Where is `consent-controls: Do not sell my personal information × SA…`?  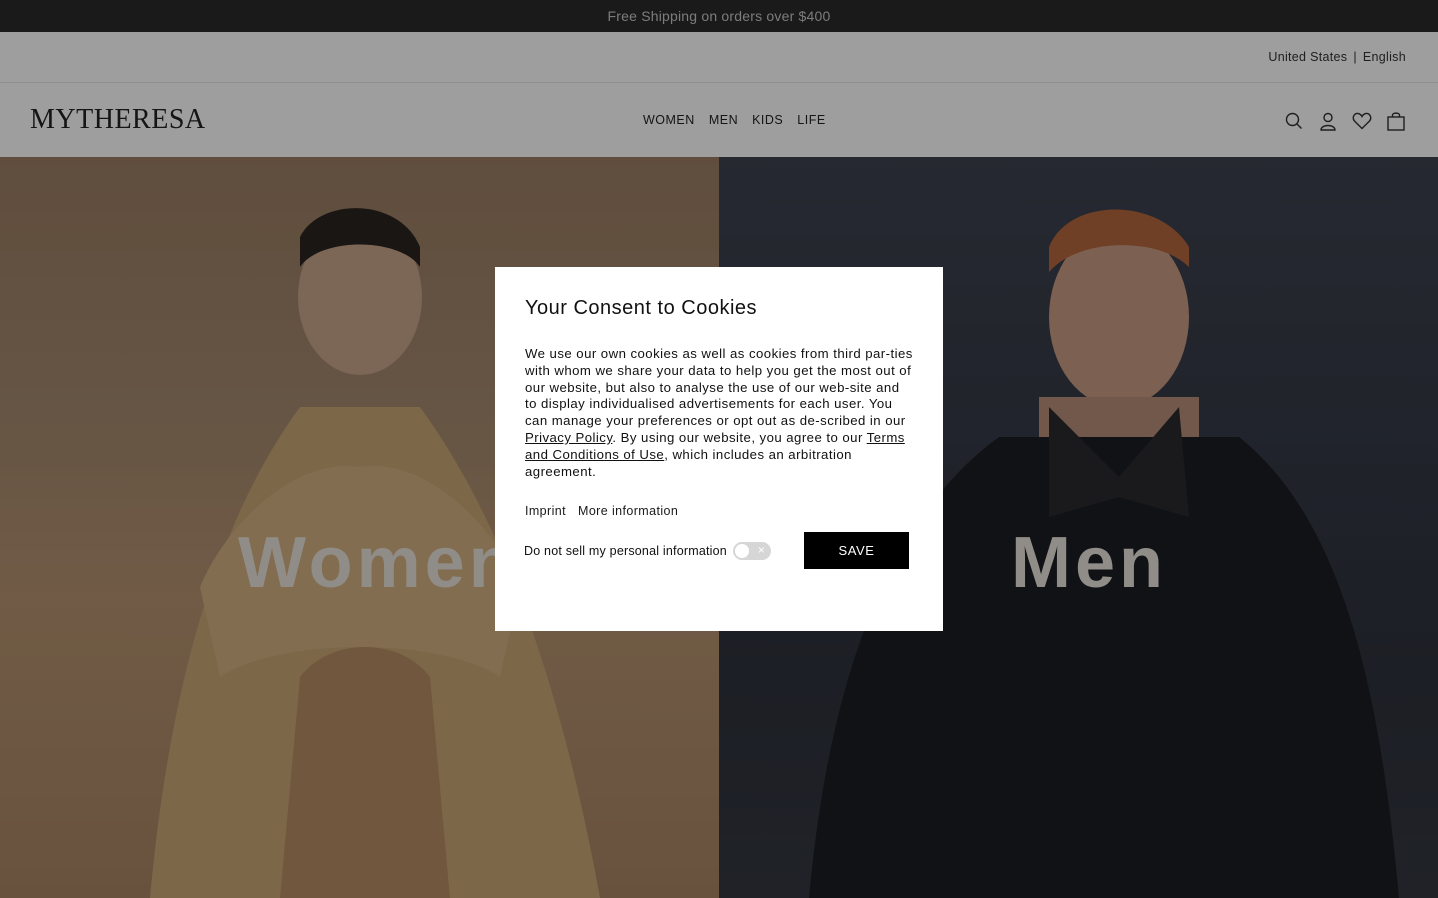
consent-controls: Do not sell my personal information × SA… is located at coordinates (719, 551).